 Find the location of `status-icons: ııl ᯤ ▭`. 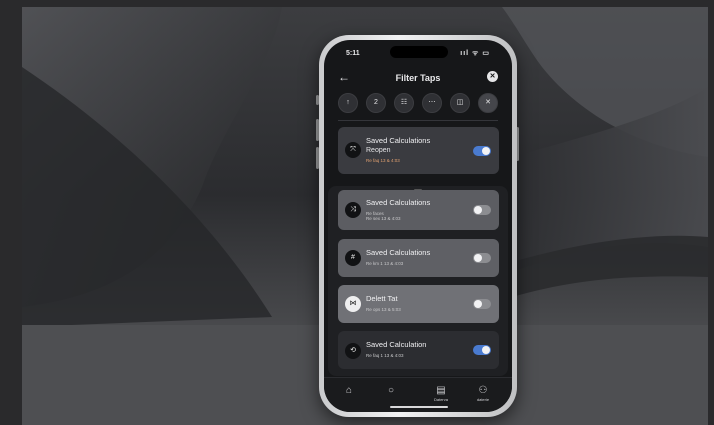

status-icons: ııl ᯤ ▭ is located at coordinates (475, 53).